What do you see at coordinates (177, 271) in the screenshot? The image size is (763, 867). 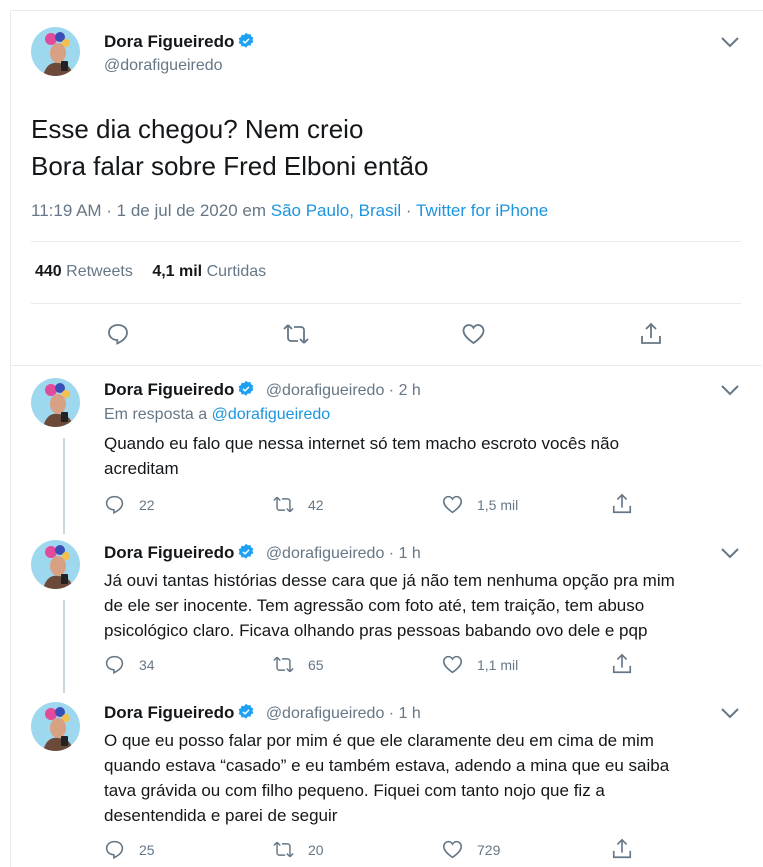 I see `likes-count: 4,1 mil` at bounding box center [177, 271].